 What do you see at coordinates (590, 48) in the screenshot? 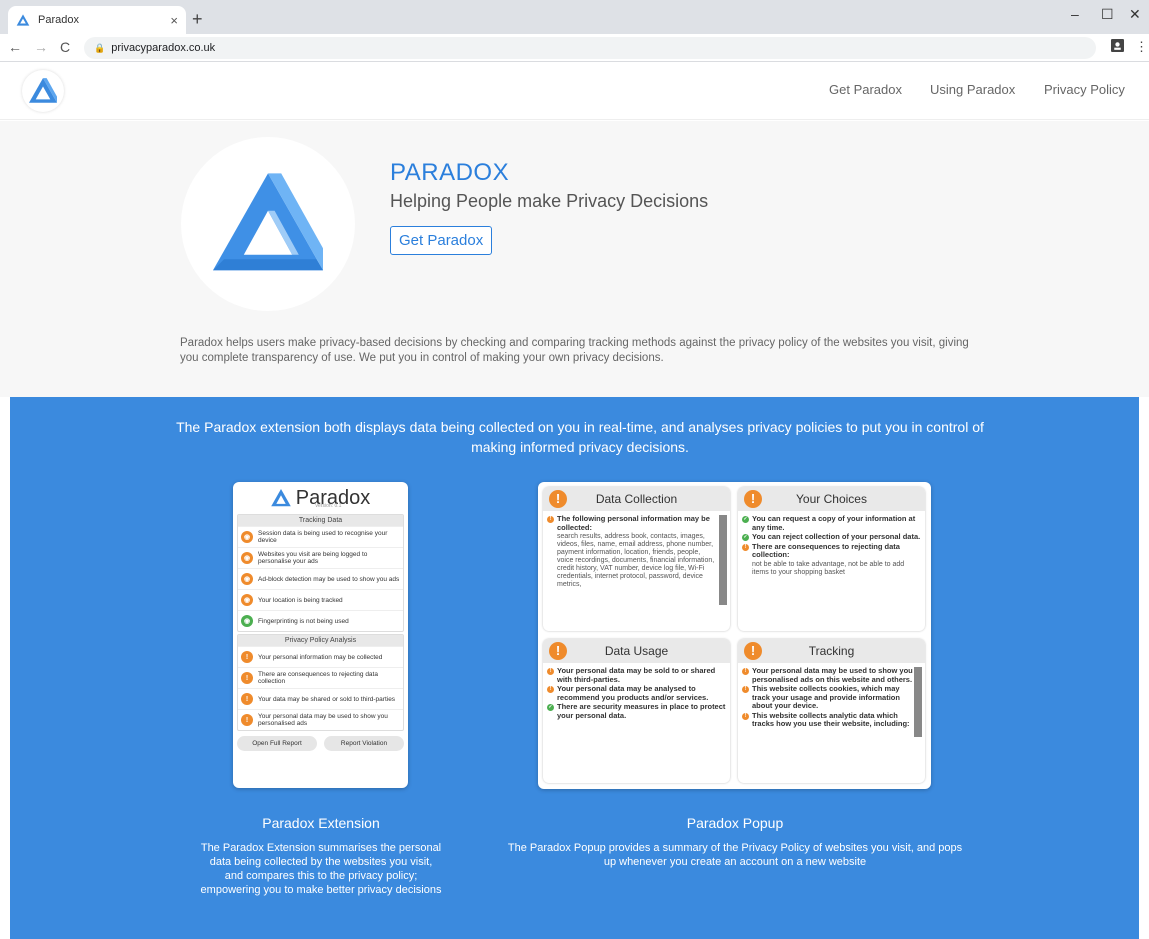
I see `address-bar: 🔒 privacyparadox.co.uk` at bounding box center [590, 48].